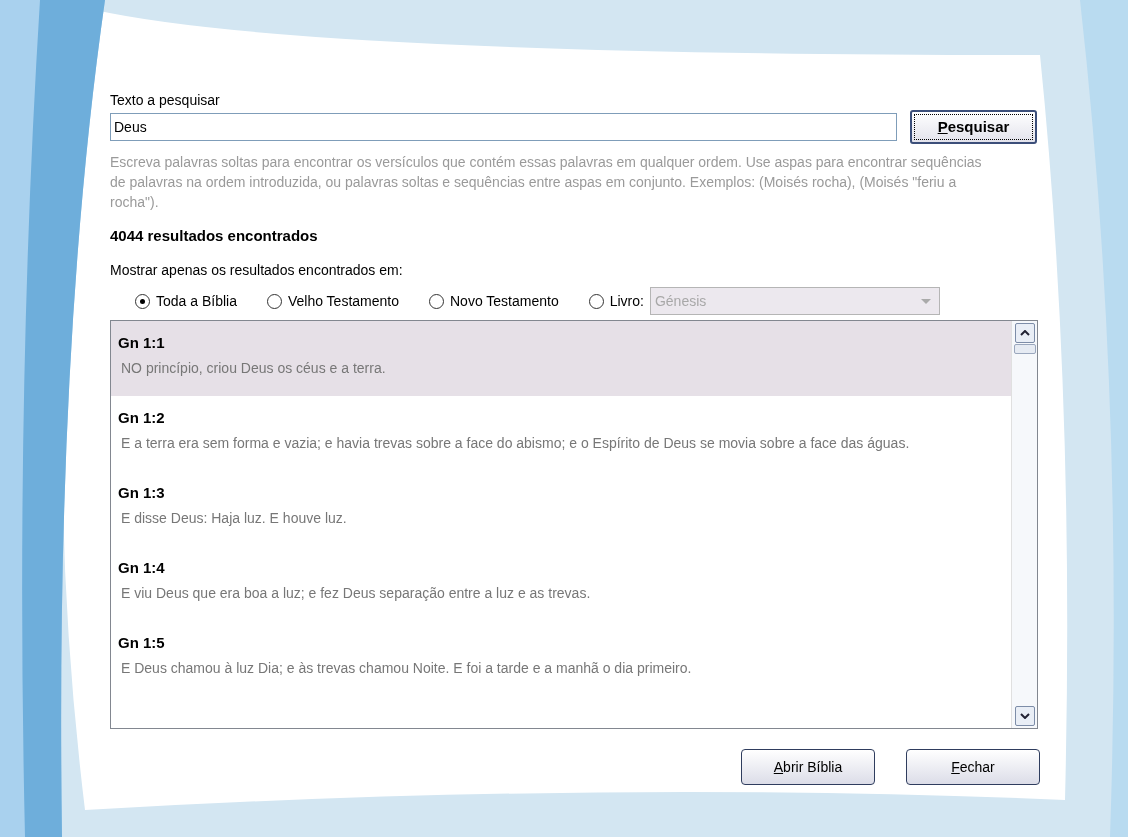  What do you see at coordinates (142, 568) in the screenshot?
I see `verse-reference: Gn 1:4` at bounding box center [142, 568].